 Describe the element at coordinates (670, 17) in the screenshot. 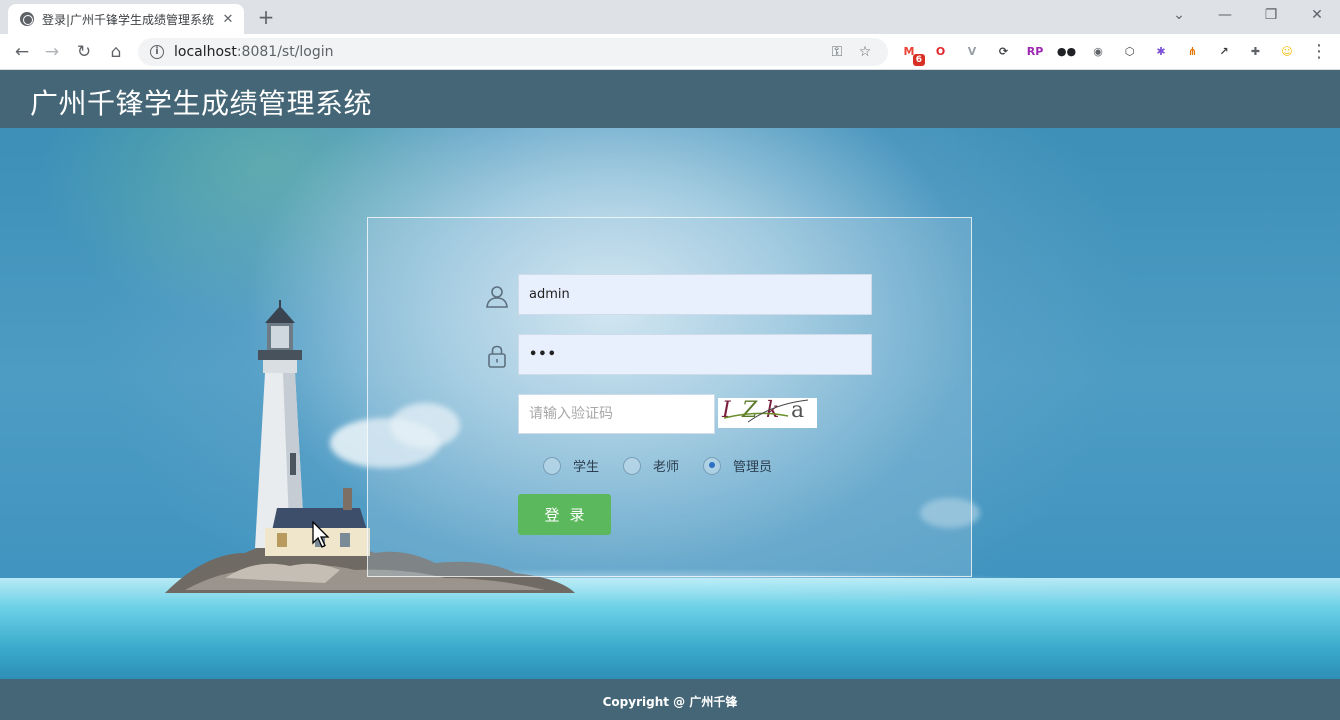

I see `browser-tab-bar: 登录|广州千锋学生成绩管理系统 ✕ + ⌄ — ❐ ✕` at that location.